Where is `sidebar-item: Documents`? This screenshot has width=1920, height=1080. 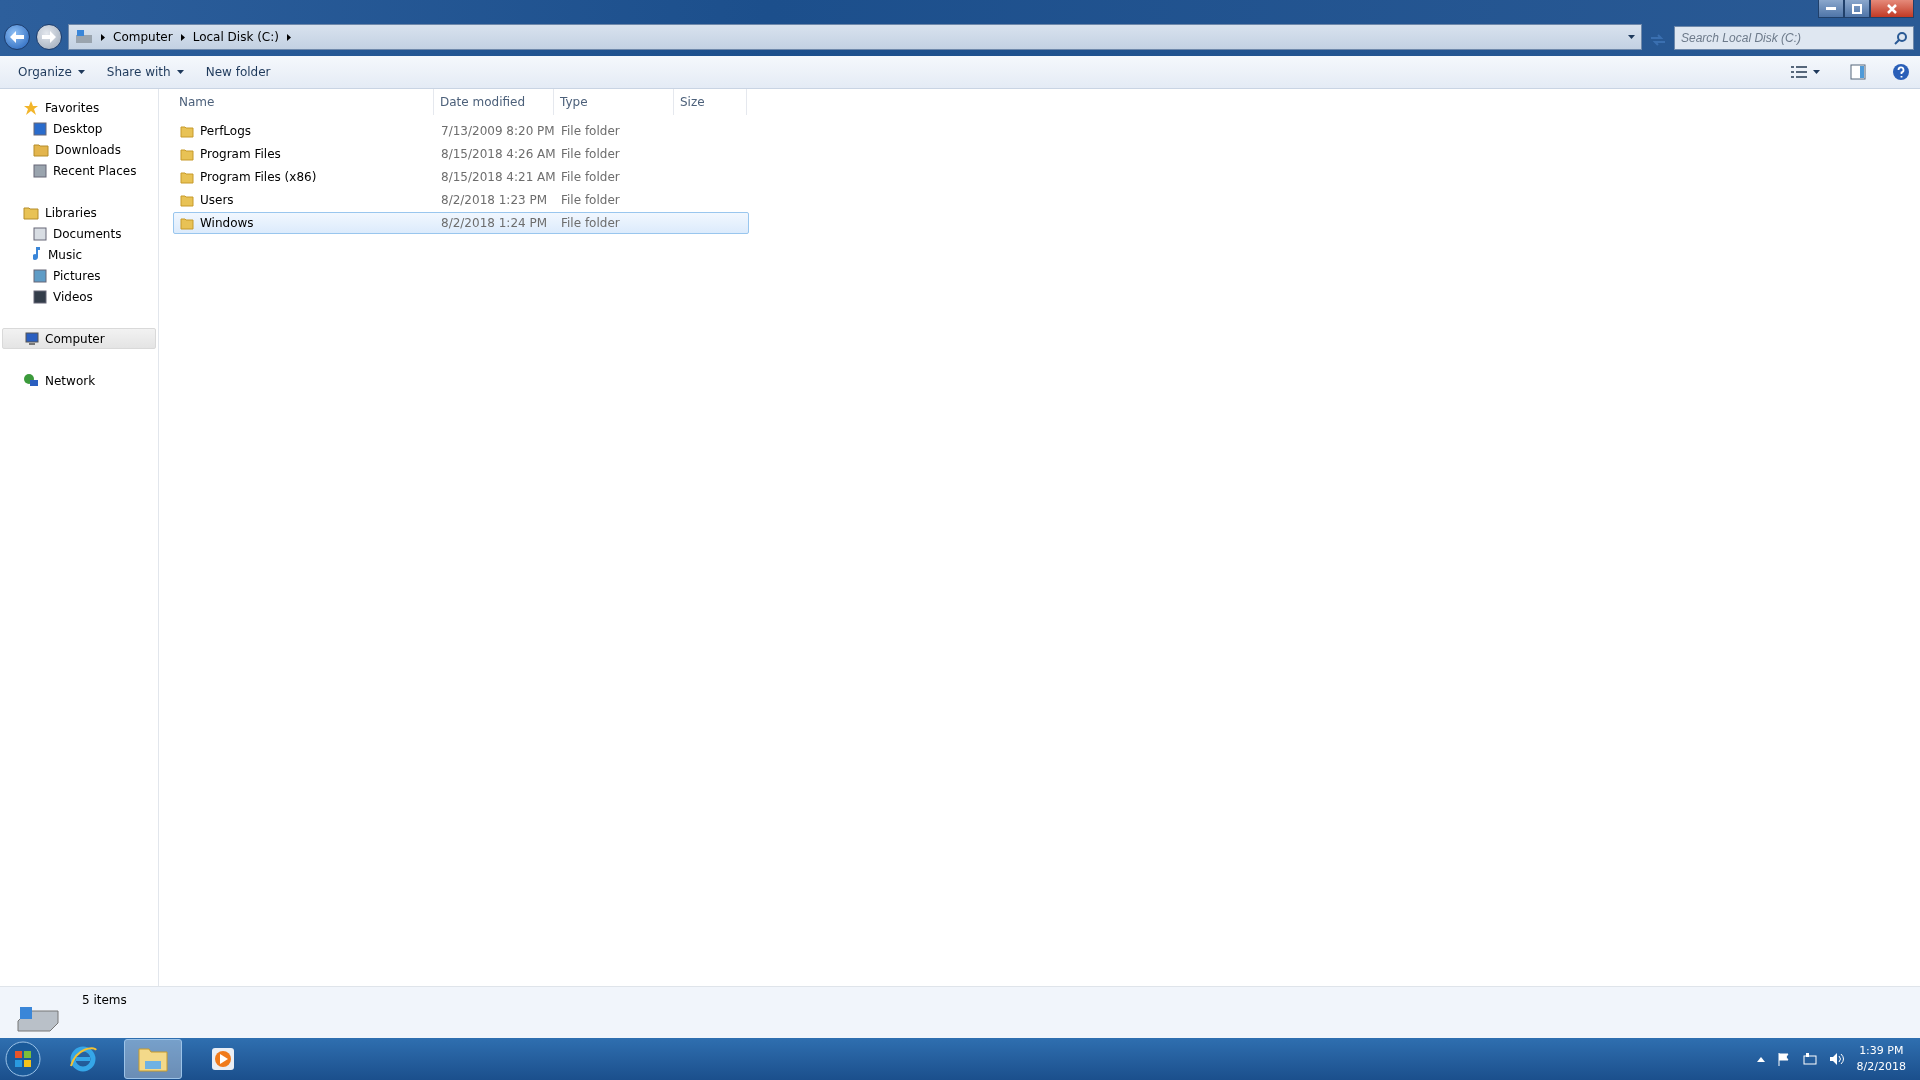 sidebar-item: Documents is located at coordinates (79, 233).